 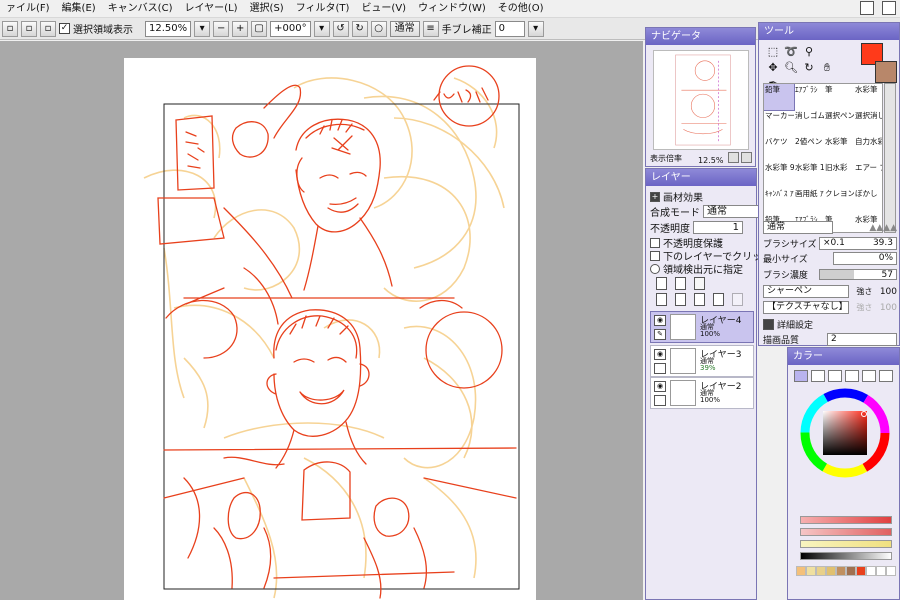 What do you see at coordinates (655, 242) in the screenshot?
I see `protect-opacity-checkbox` at bounding box center [655, 242].